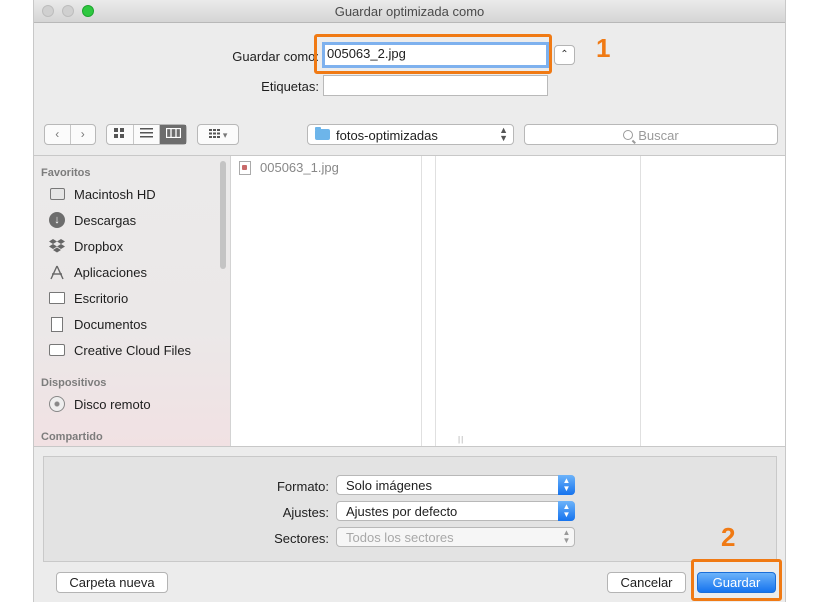  What do you see at coordinates (503, 134) in the screenshot?
I see `up-down-chevron-icon: ▲ ▼` at bounding box center [503, 134].